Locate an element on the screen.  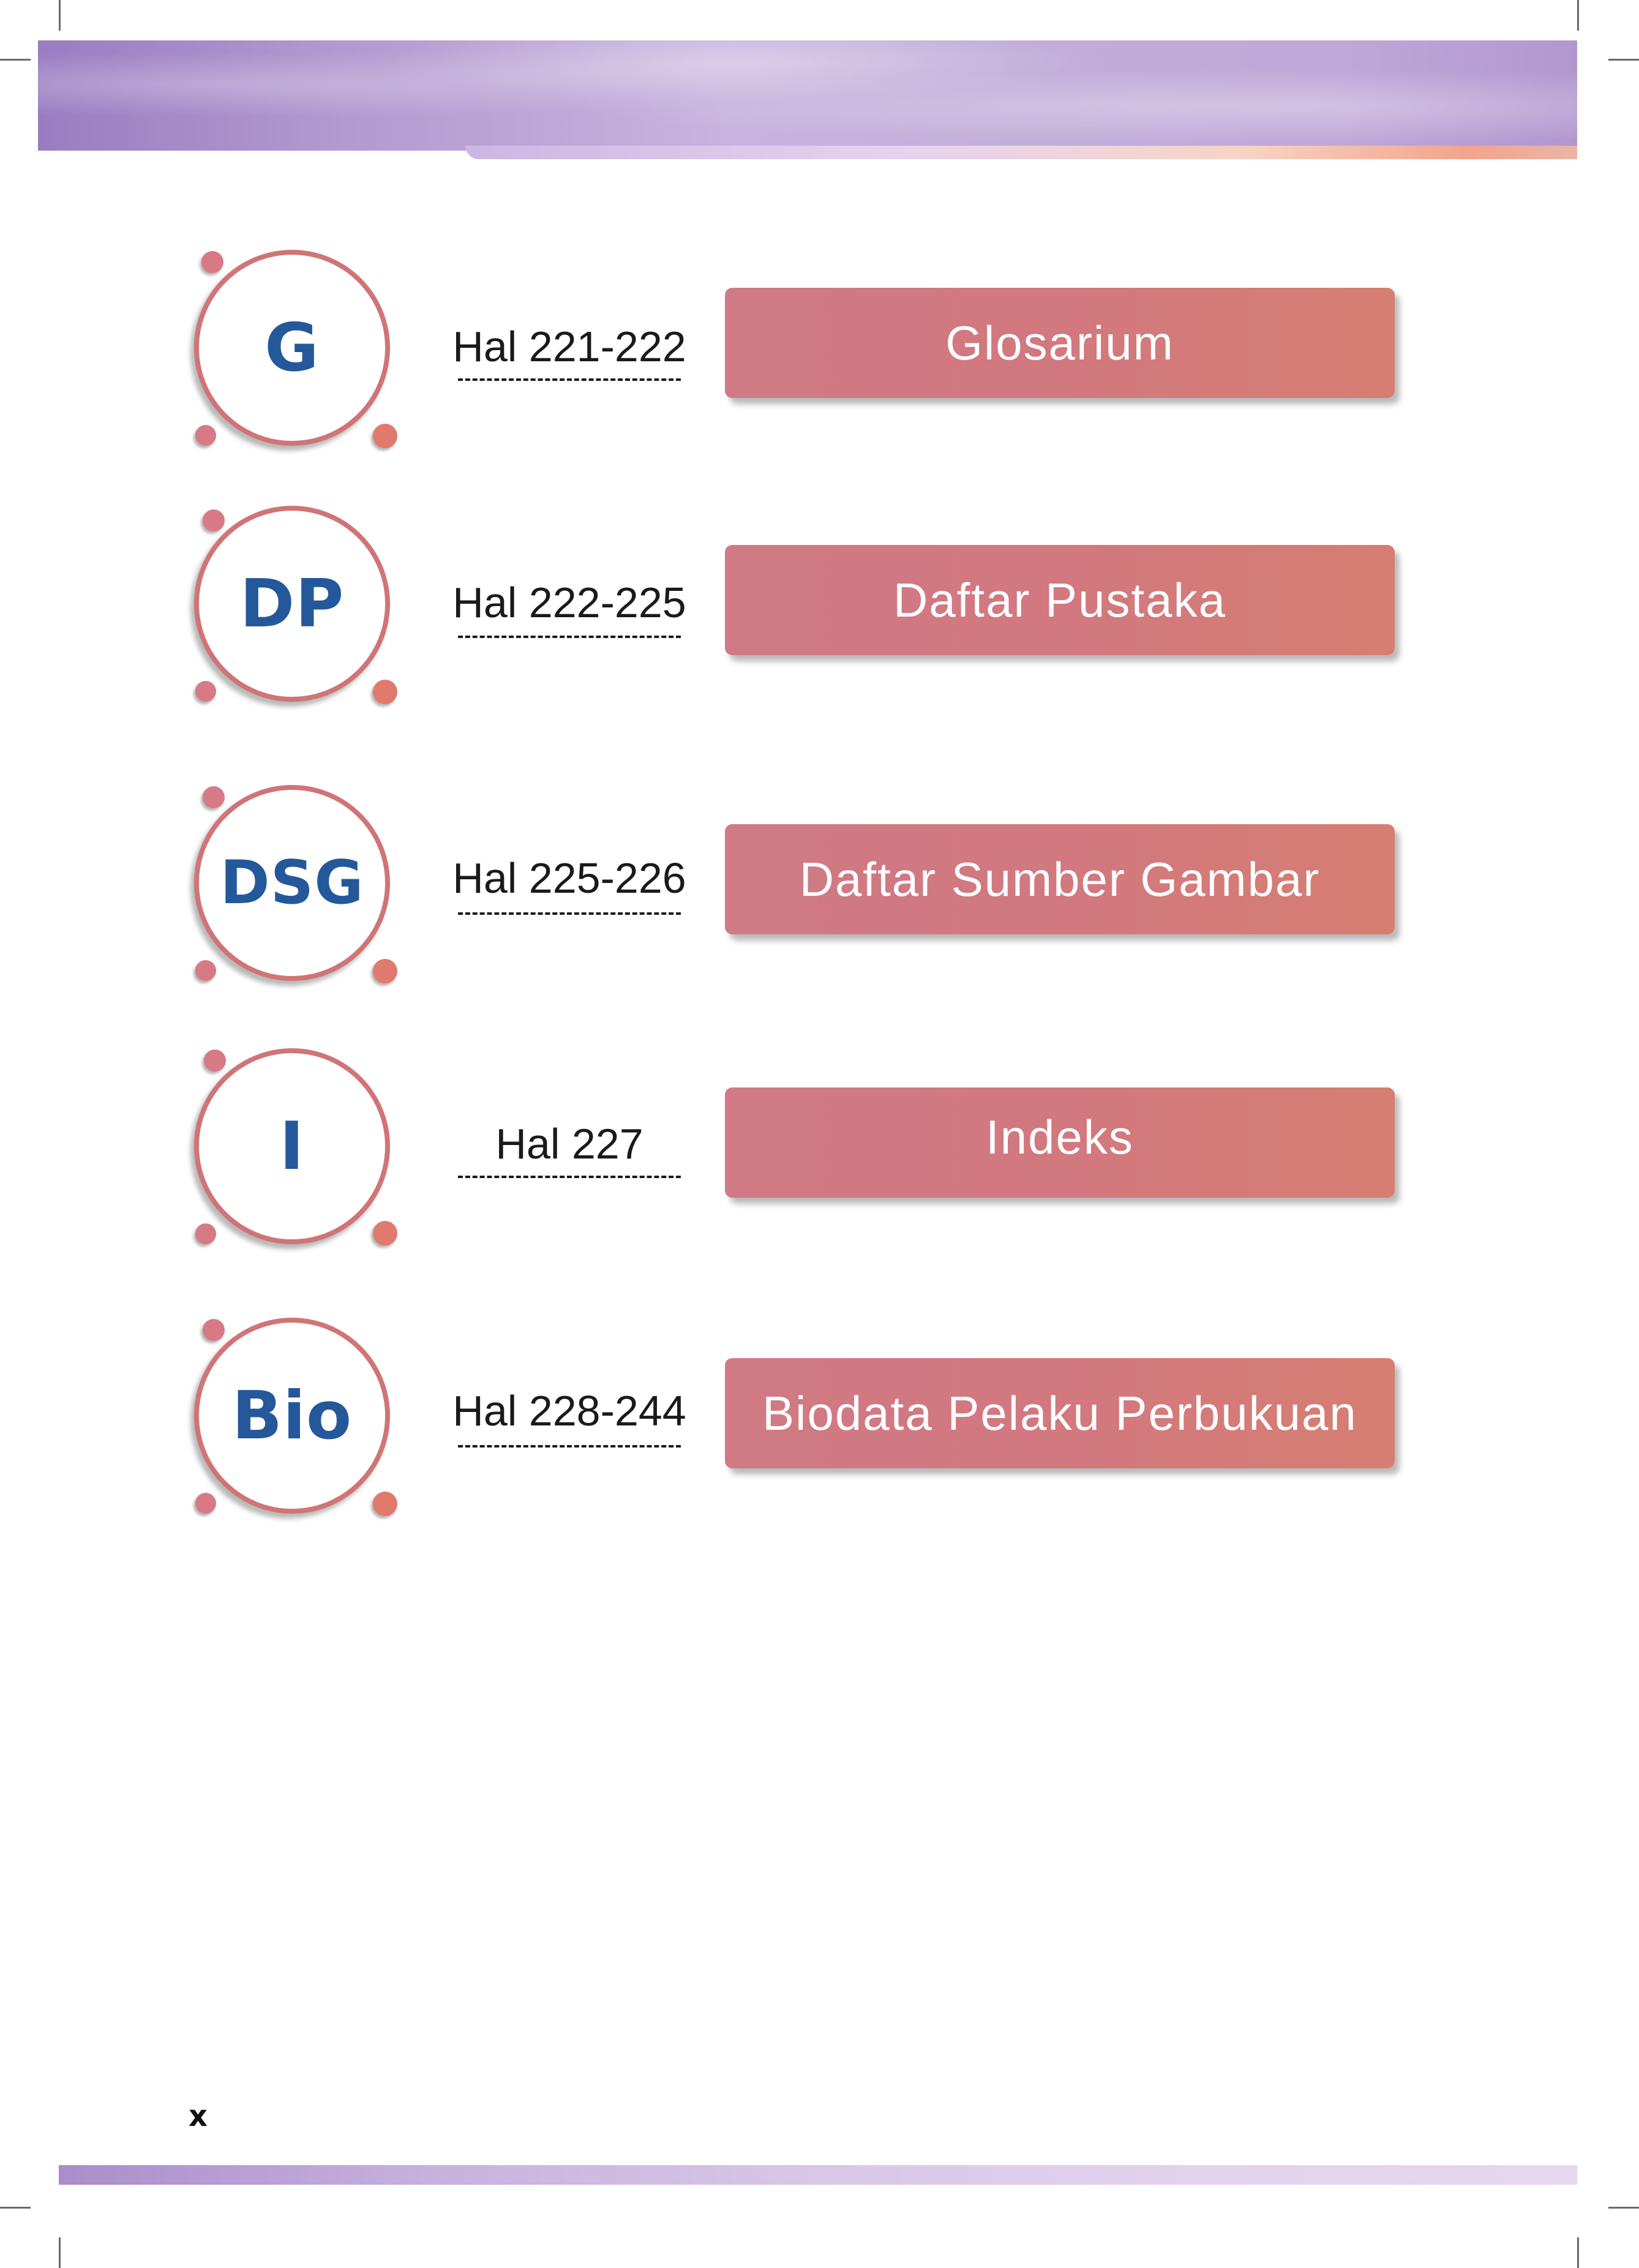
toc-row-biodata: Bio Hal 228-244 Biodata Pelaku Perbukuan is located at coordinates (819, 1428).